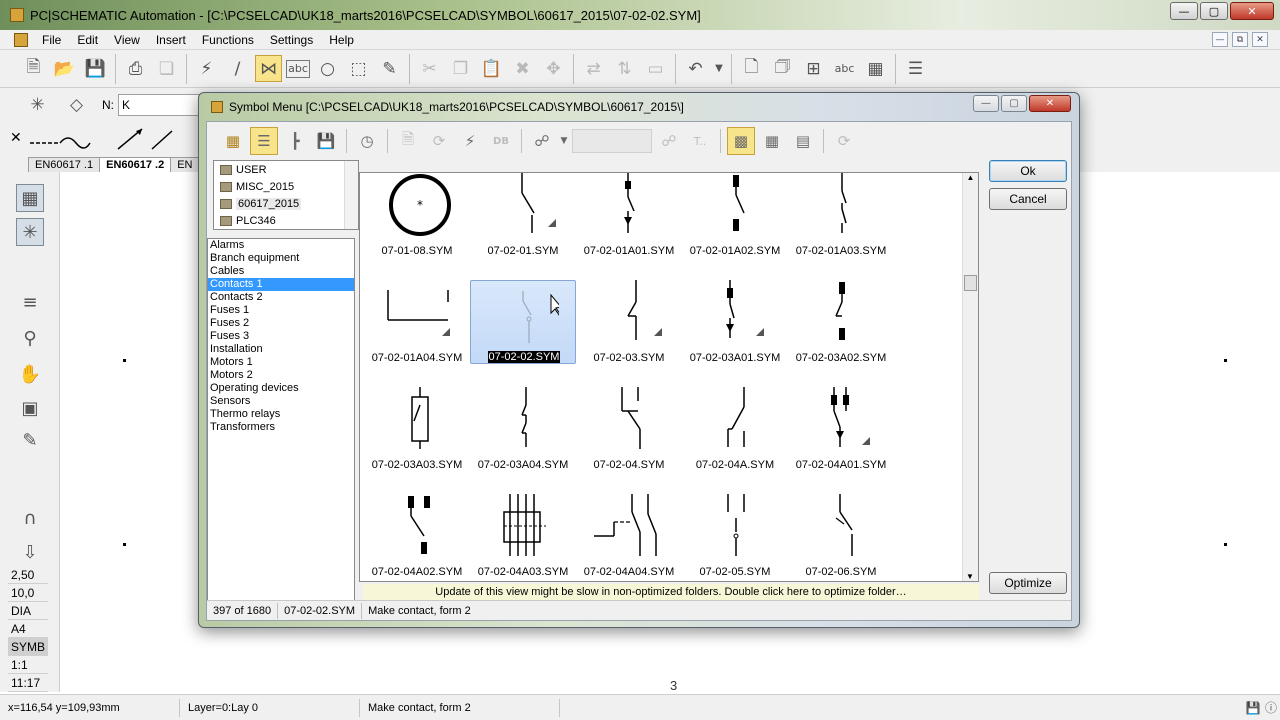  Describe the element at coordinates (1260, 39) in the screenshot. I see `doc-close-icon: ✕` at that location.